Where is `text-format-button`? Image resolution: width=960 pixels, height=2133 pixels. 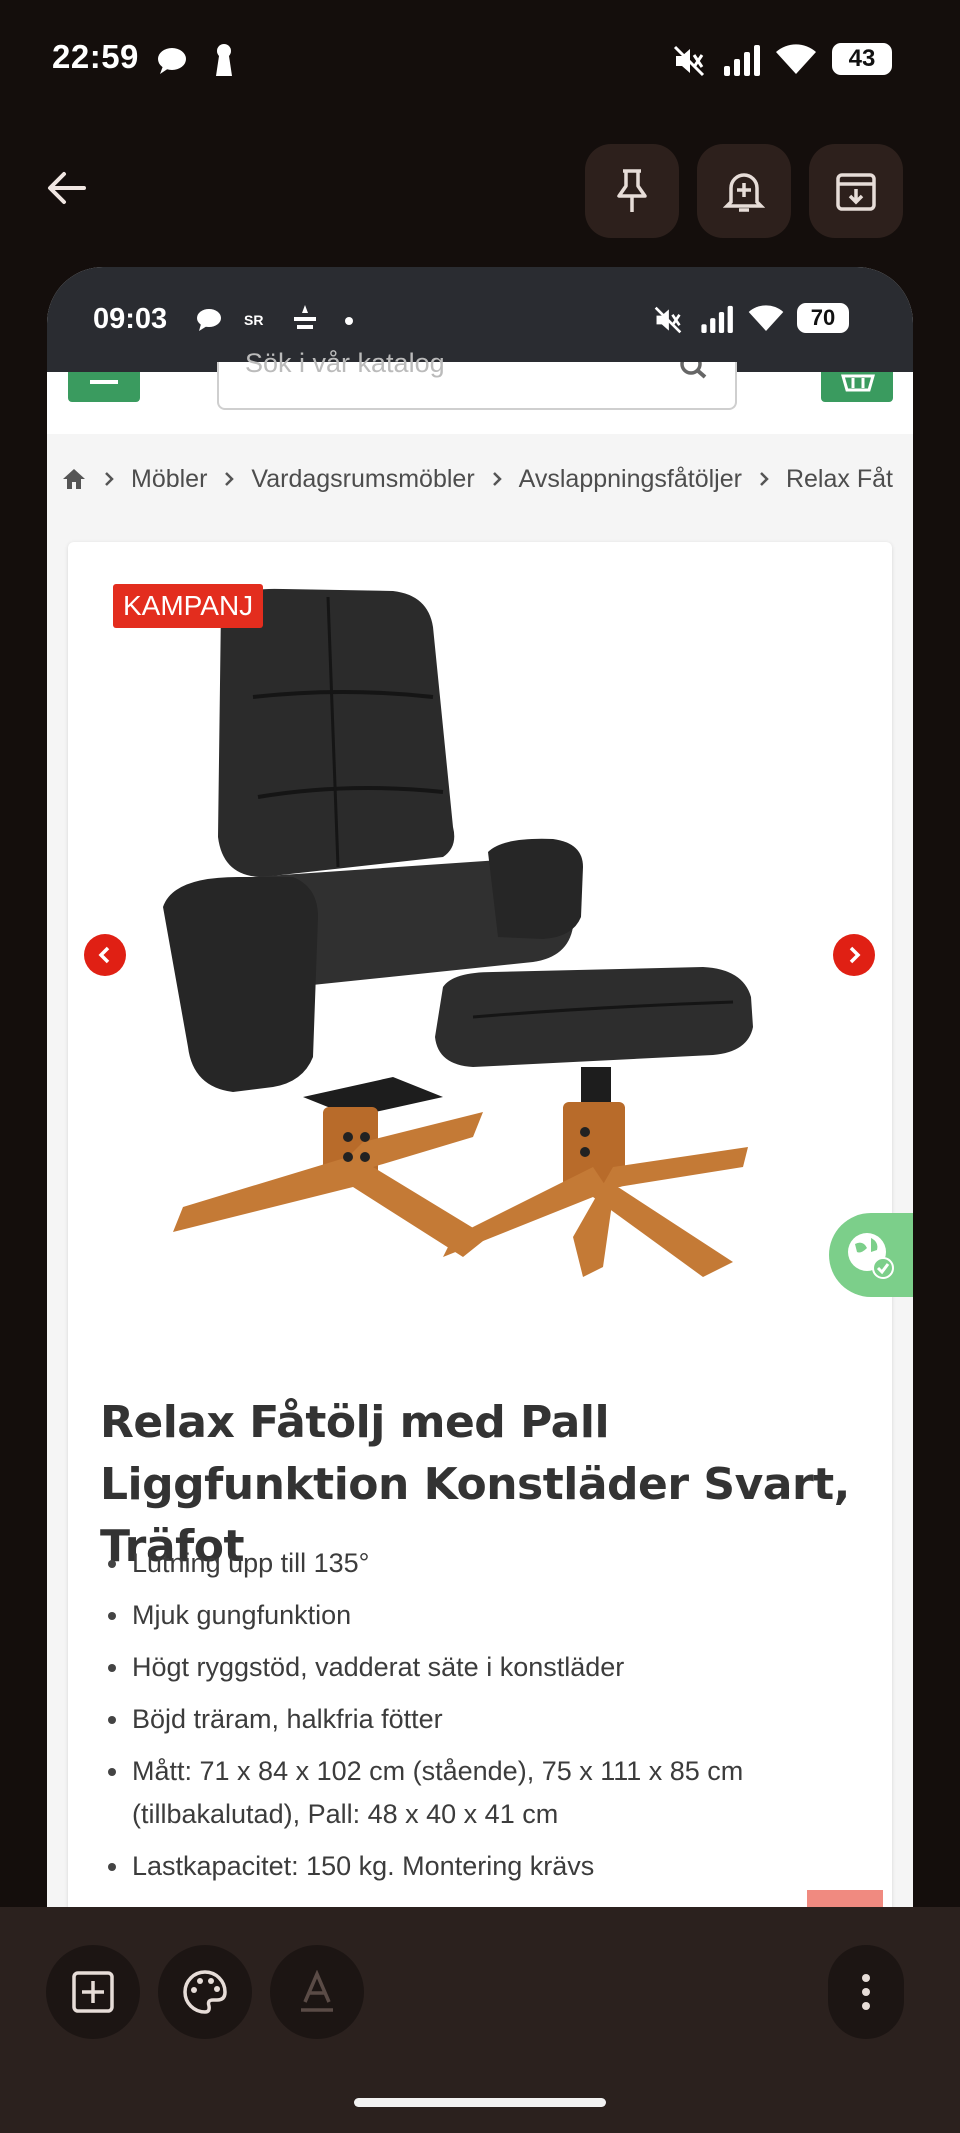 text-format-button is located at coordinates (317, 1992).